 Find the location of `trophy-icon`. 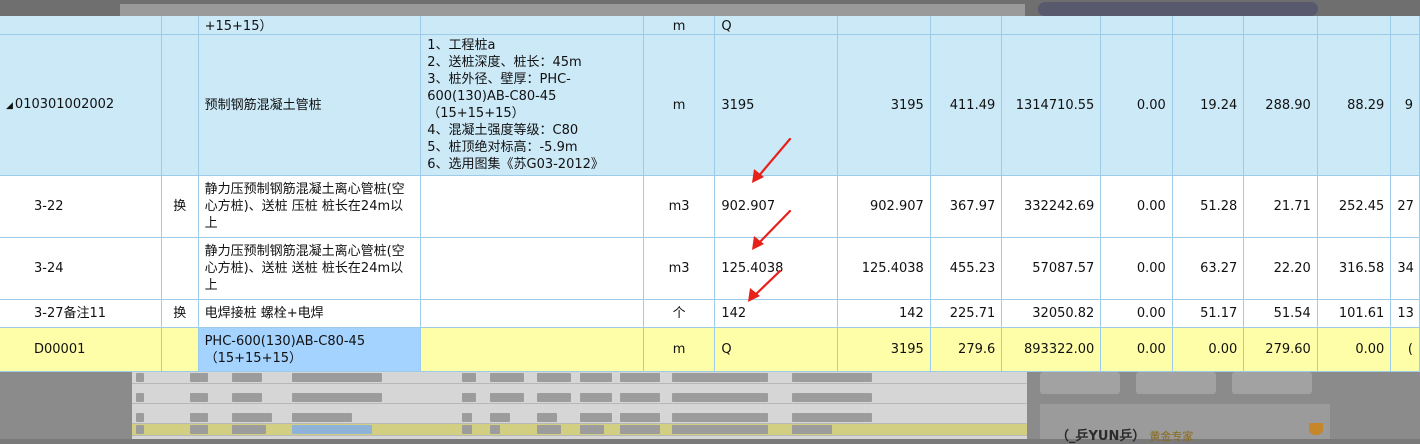

trophy-icon is located at coordinates (1316, 429).